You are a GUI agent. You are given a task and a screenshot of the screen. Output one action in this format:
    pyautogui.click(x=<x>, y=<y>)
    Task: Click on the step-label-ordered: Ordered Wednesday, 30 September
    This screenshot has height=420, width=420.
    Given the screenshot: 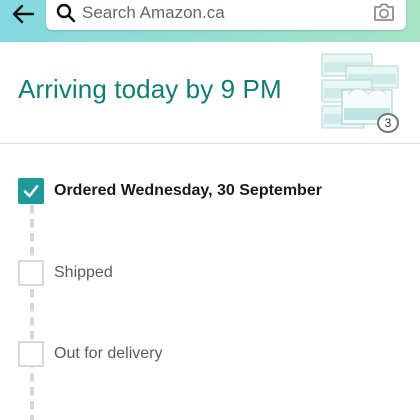 What is the action you would take?
    pyautogui.click(x=188, y=190)
    